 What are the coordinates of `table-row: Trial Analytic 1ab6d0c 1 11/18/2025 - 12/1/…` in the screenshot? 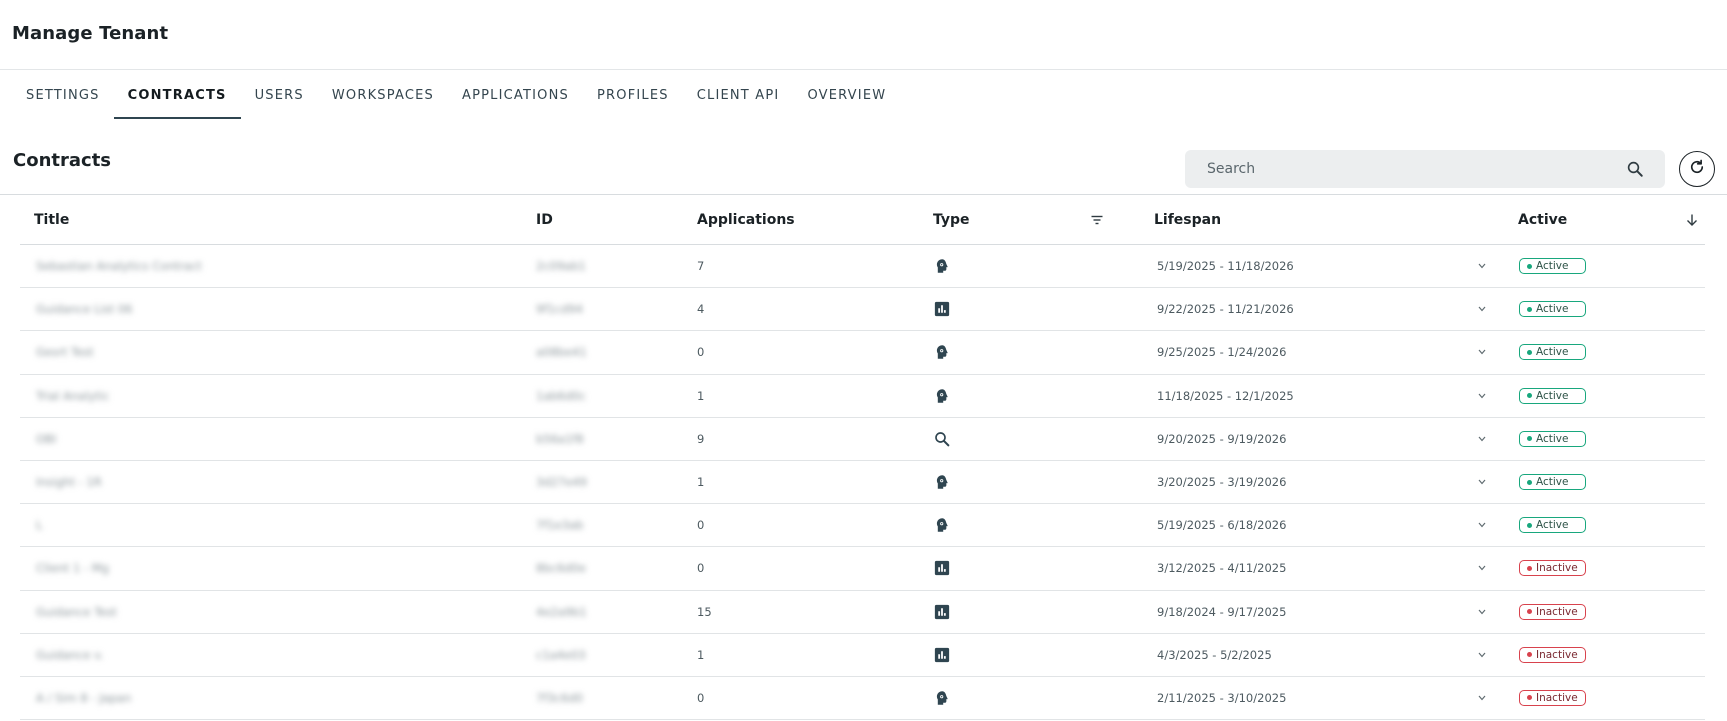 It's located at (862, 396).